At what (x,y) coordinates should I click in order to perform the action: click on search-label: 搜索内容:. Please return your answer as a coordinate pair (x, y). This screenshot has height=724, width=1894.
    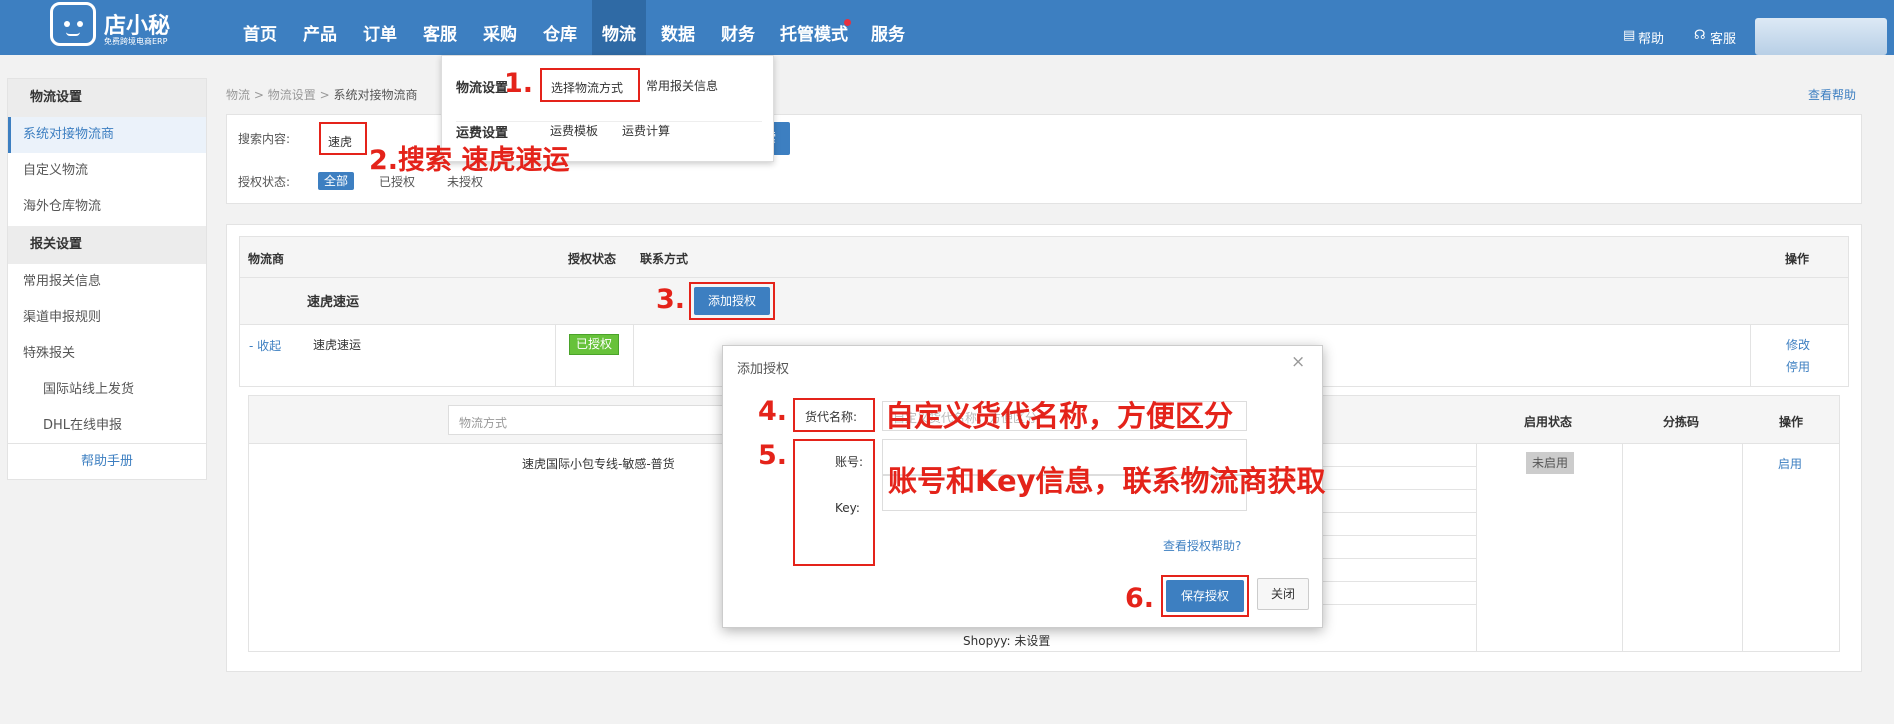
    Looking at the image, I should click on (264, 139).